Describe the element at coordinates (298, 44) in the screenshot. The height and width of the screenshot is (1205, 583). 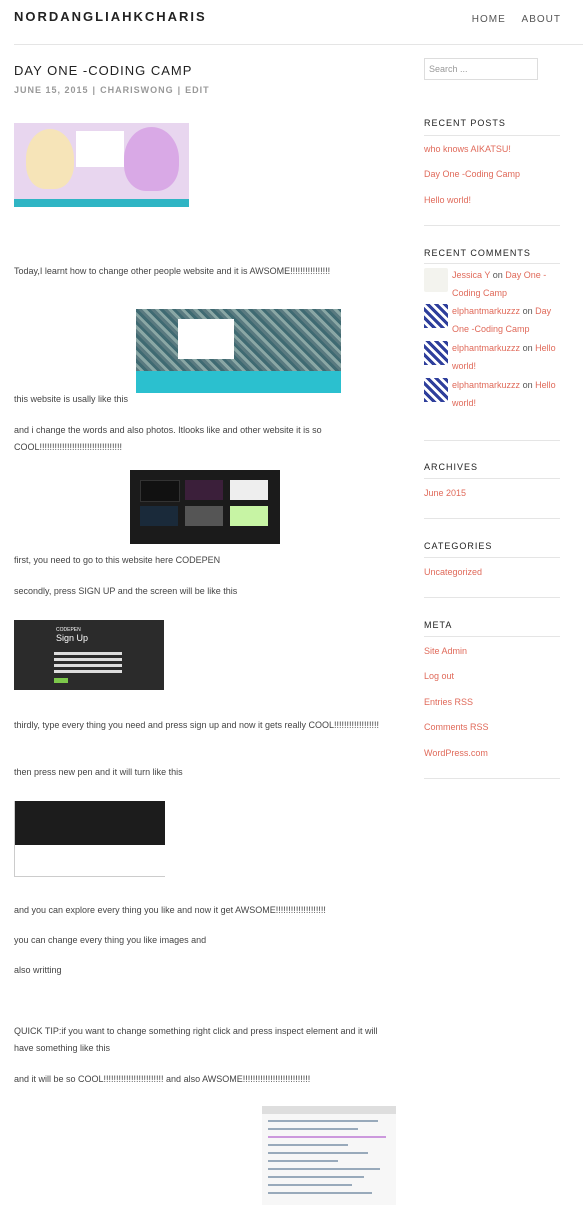
I see `header-divider` at that location.